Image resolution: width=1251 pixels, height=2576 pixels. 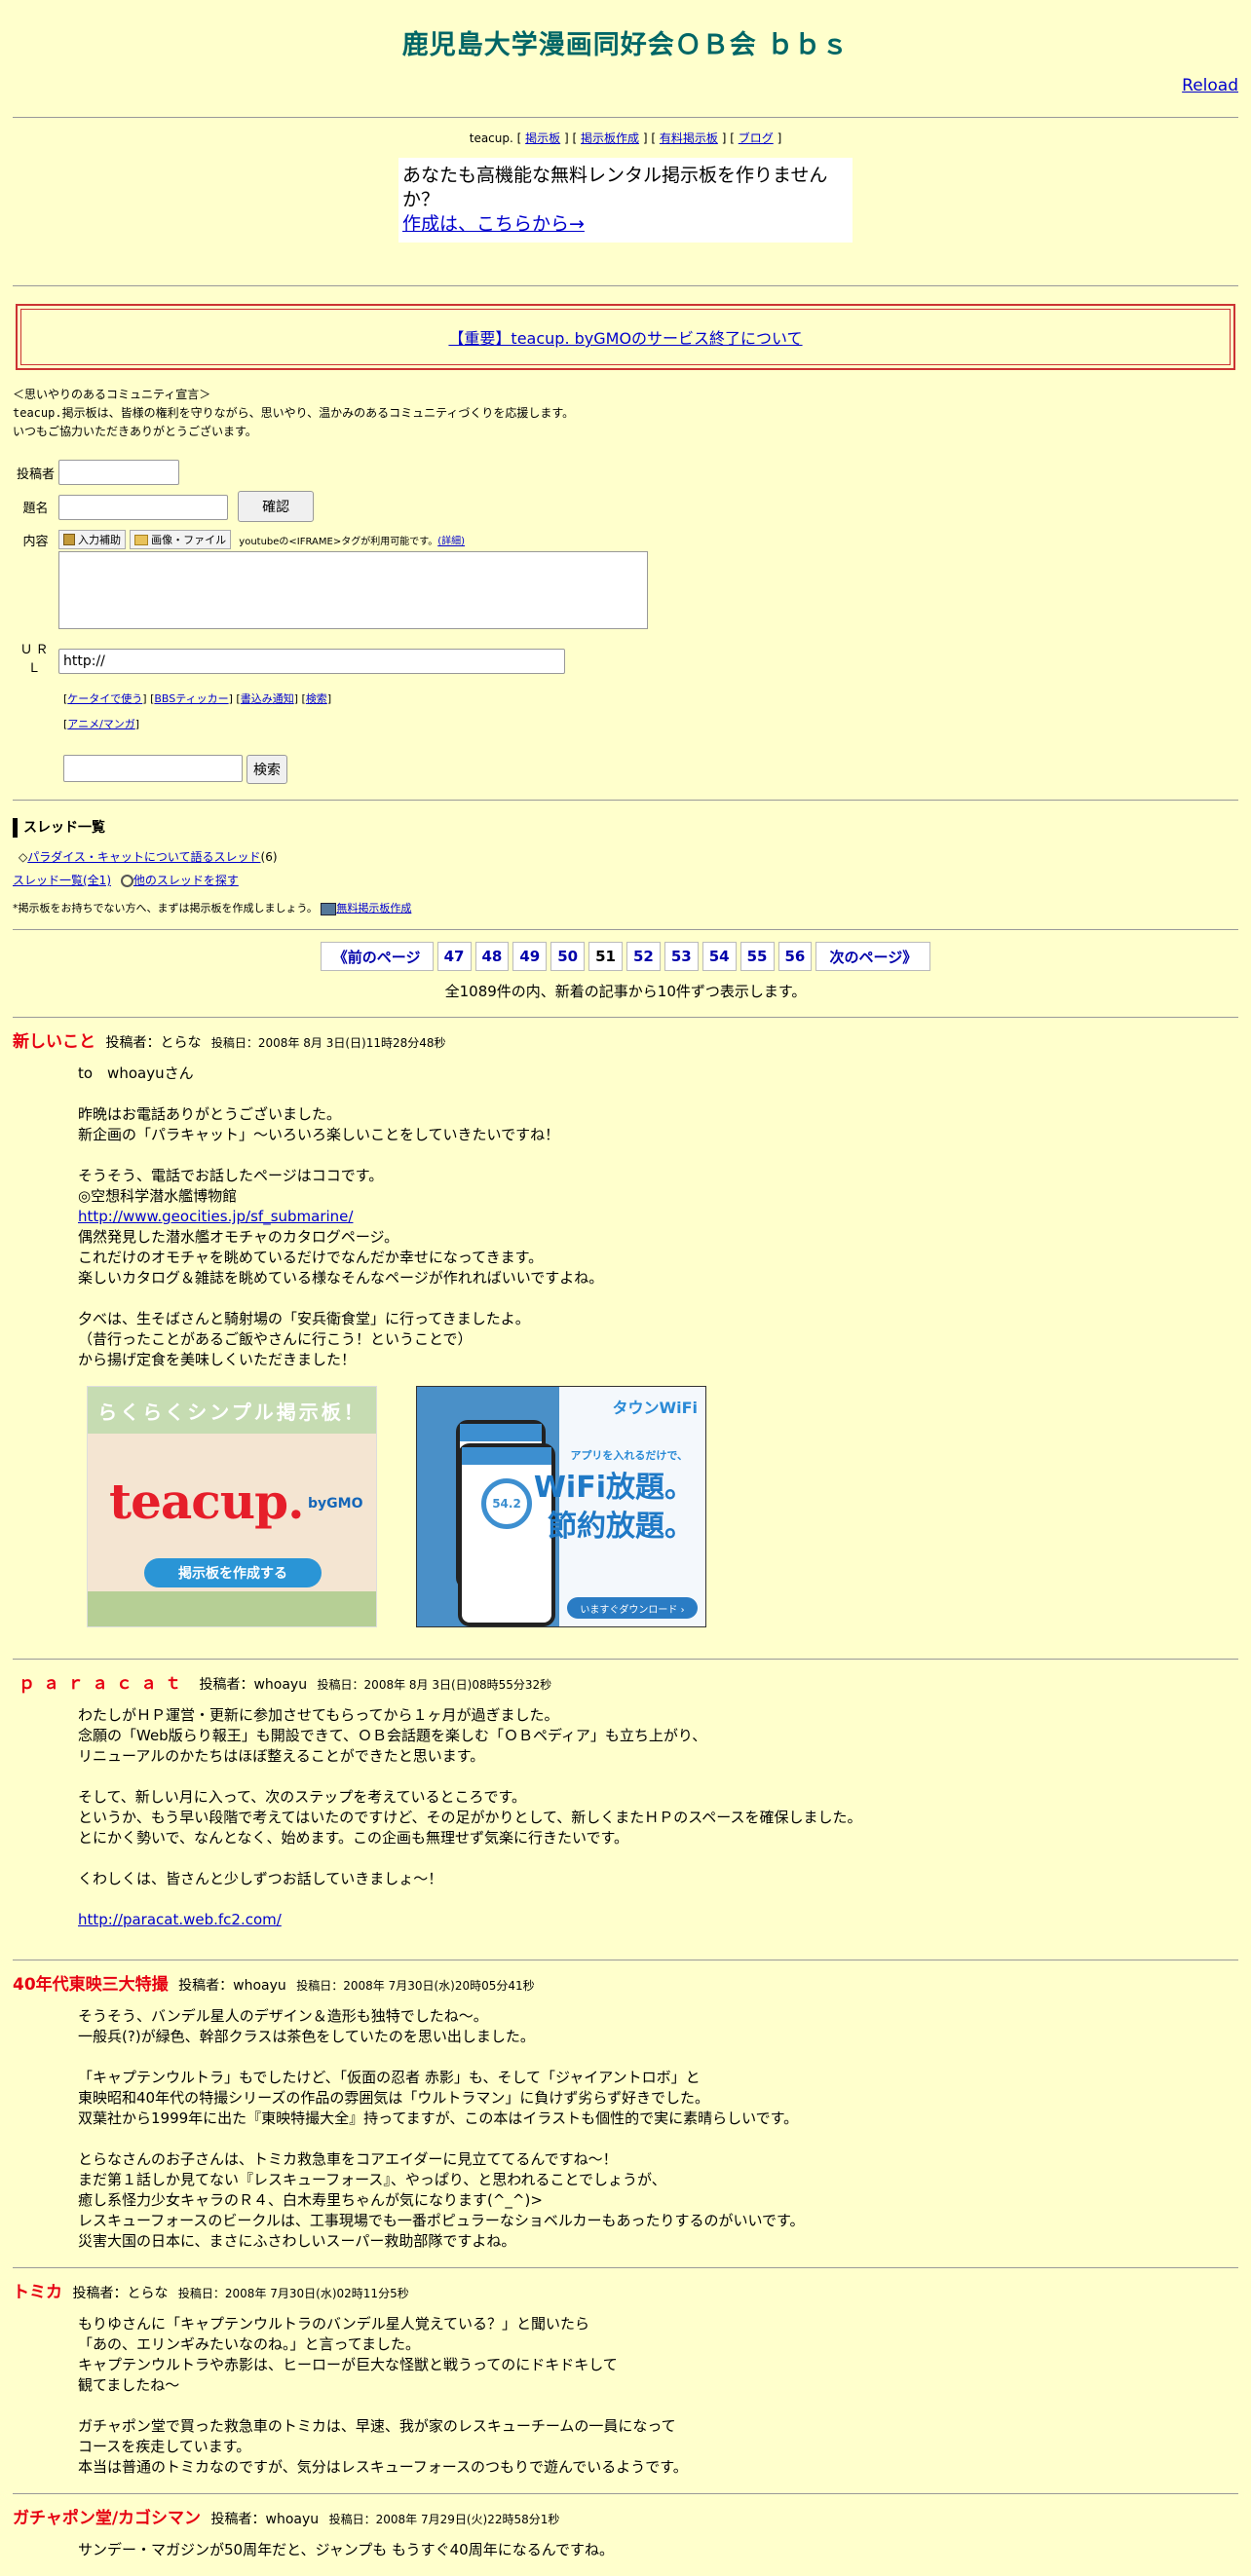 What do you see at coordinates (633, 1608) in the screenshot?
I see `wifi-download-button: いますぐダウンロード ›` at bounding box center [633, 1608].